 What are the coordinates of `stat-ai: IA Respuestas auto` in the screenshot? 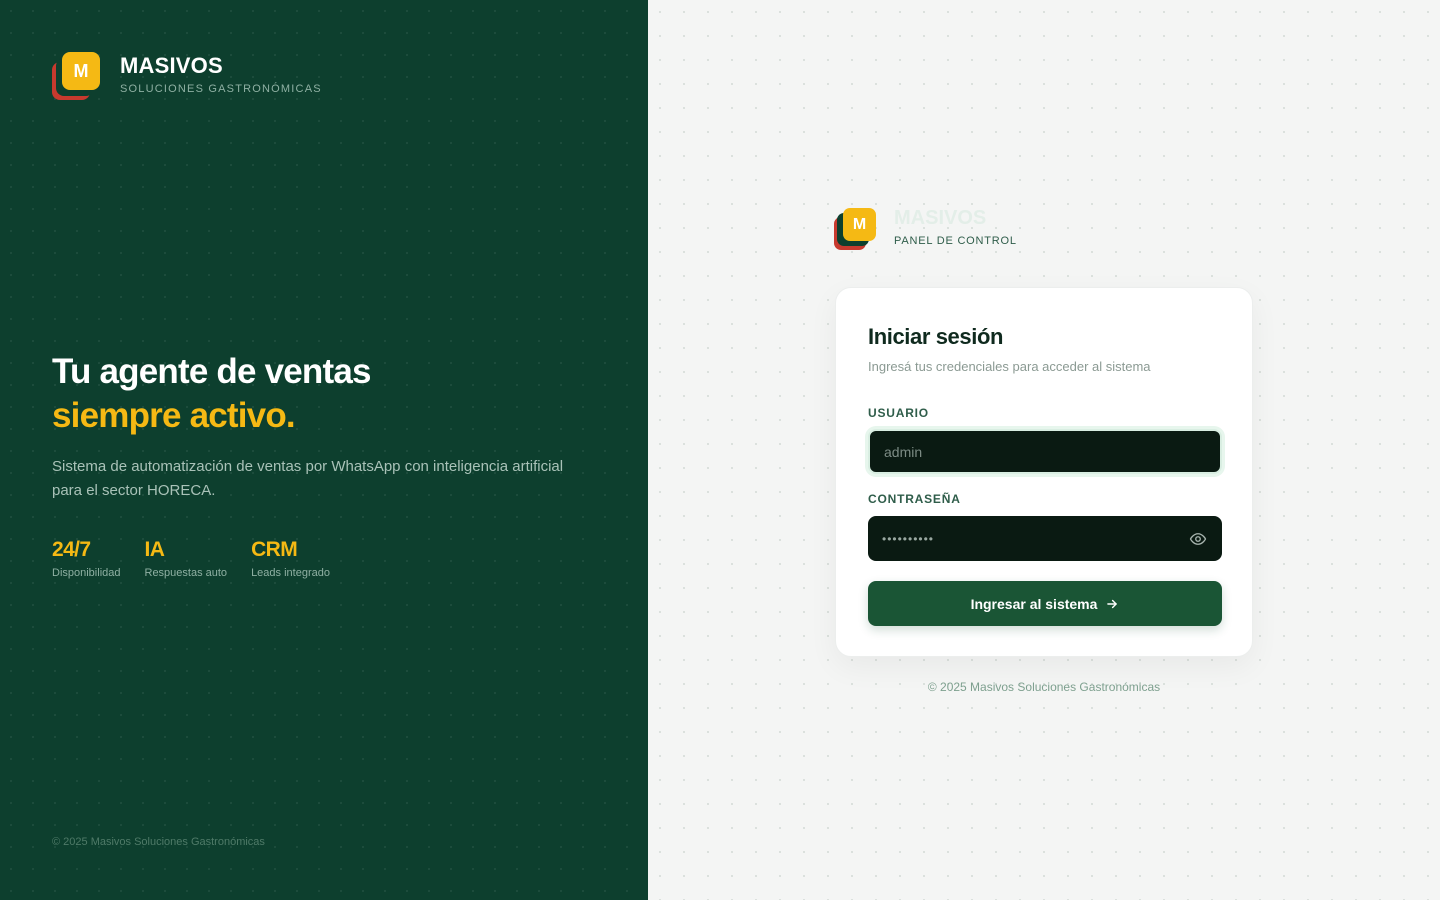 It's located at (186, 558).